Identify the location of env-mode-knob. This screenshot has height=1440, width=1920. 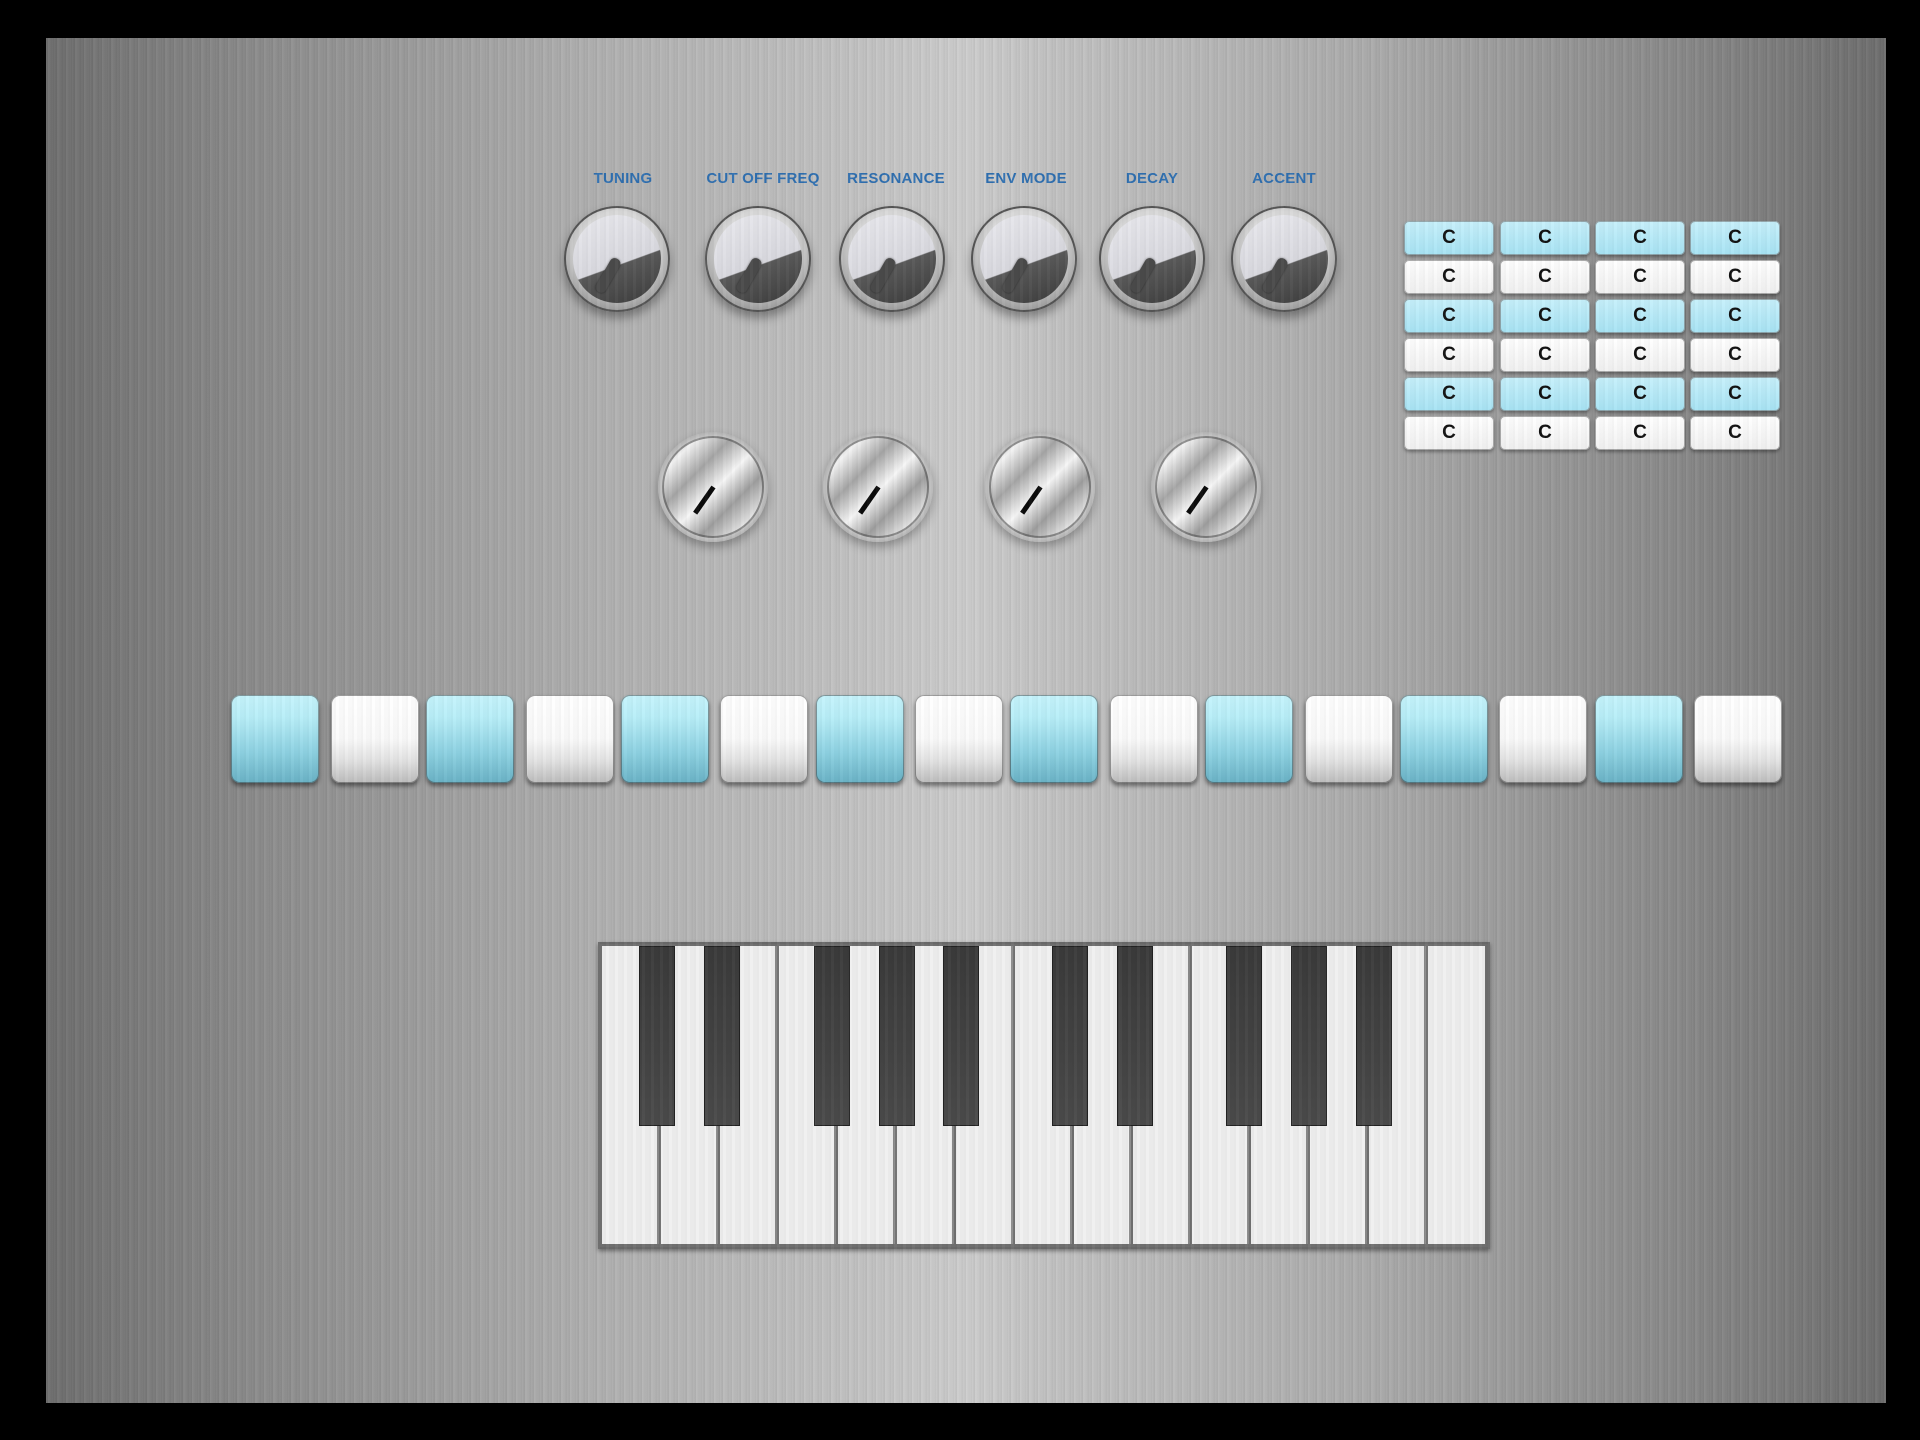
(1024, 259).